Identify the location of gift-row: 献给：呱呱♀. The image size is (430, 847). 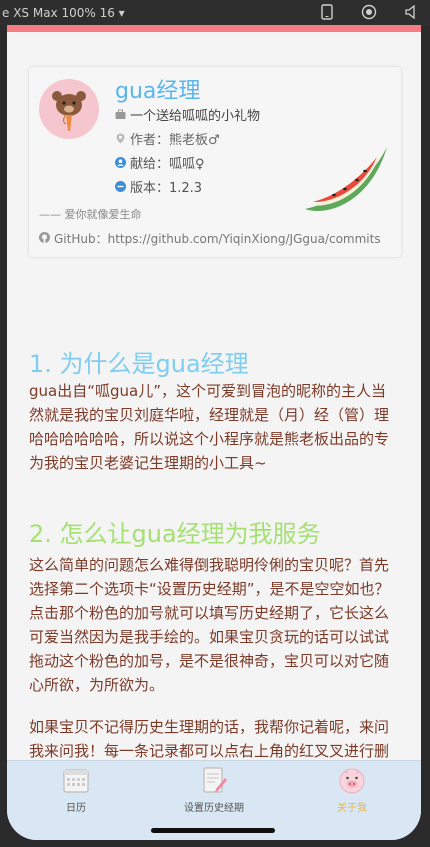
(160, 162).